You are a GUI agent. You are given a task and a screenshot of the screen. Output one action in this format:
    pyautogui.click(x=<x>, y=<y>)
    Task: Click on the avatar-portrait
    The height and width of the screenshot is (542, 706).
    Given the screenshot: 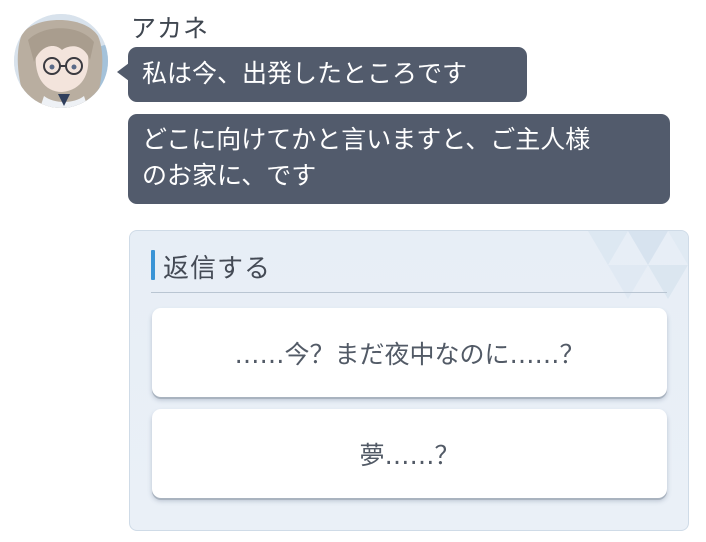 What is the action you would take?
    pyautogui.click(x=61, y=61)
    